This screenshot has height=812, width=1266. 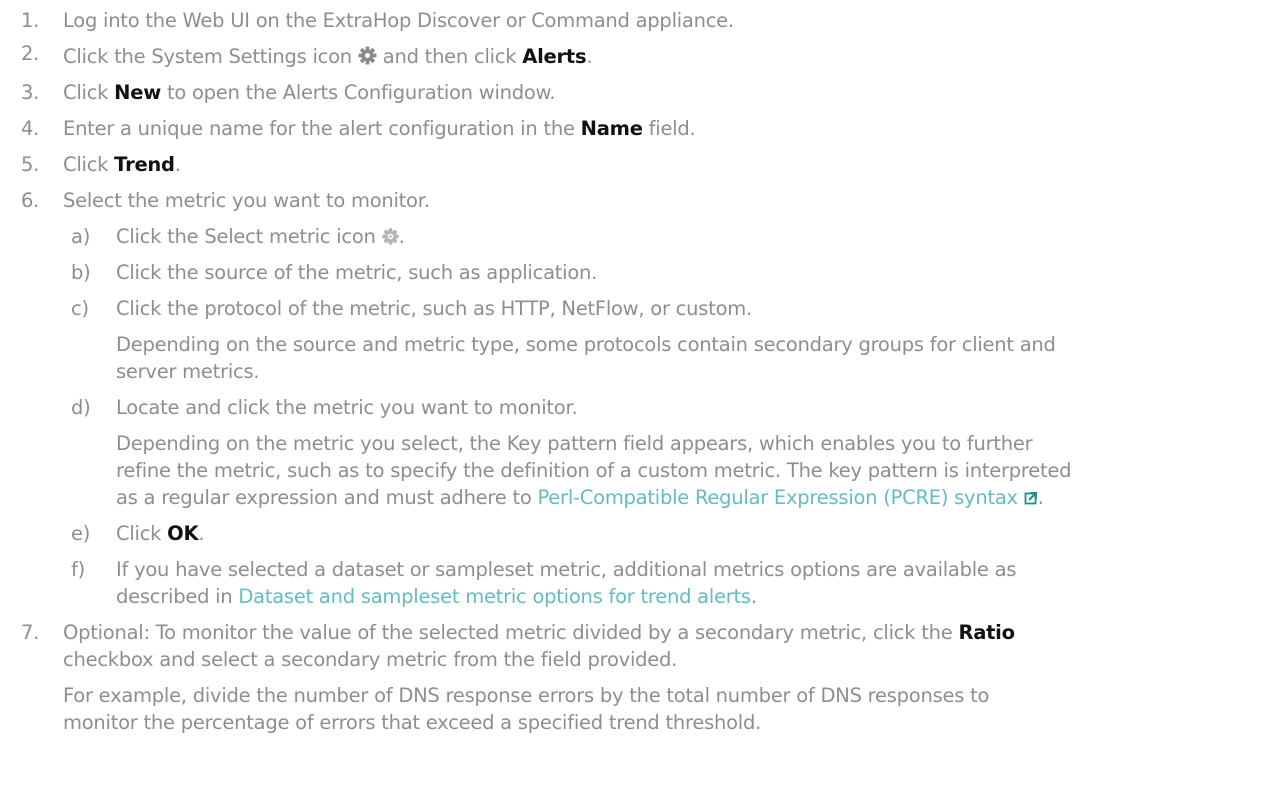 What do you see at coordinates (30, 92) in the screenshot?
I see `step-number: 3.` at bounding box center [30, 92].